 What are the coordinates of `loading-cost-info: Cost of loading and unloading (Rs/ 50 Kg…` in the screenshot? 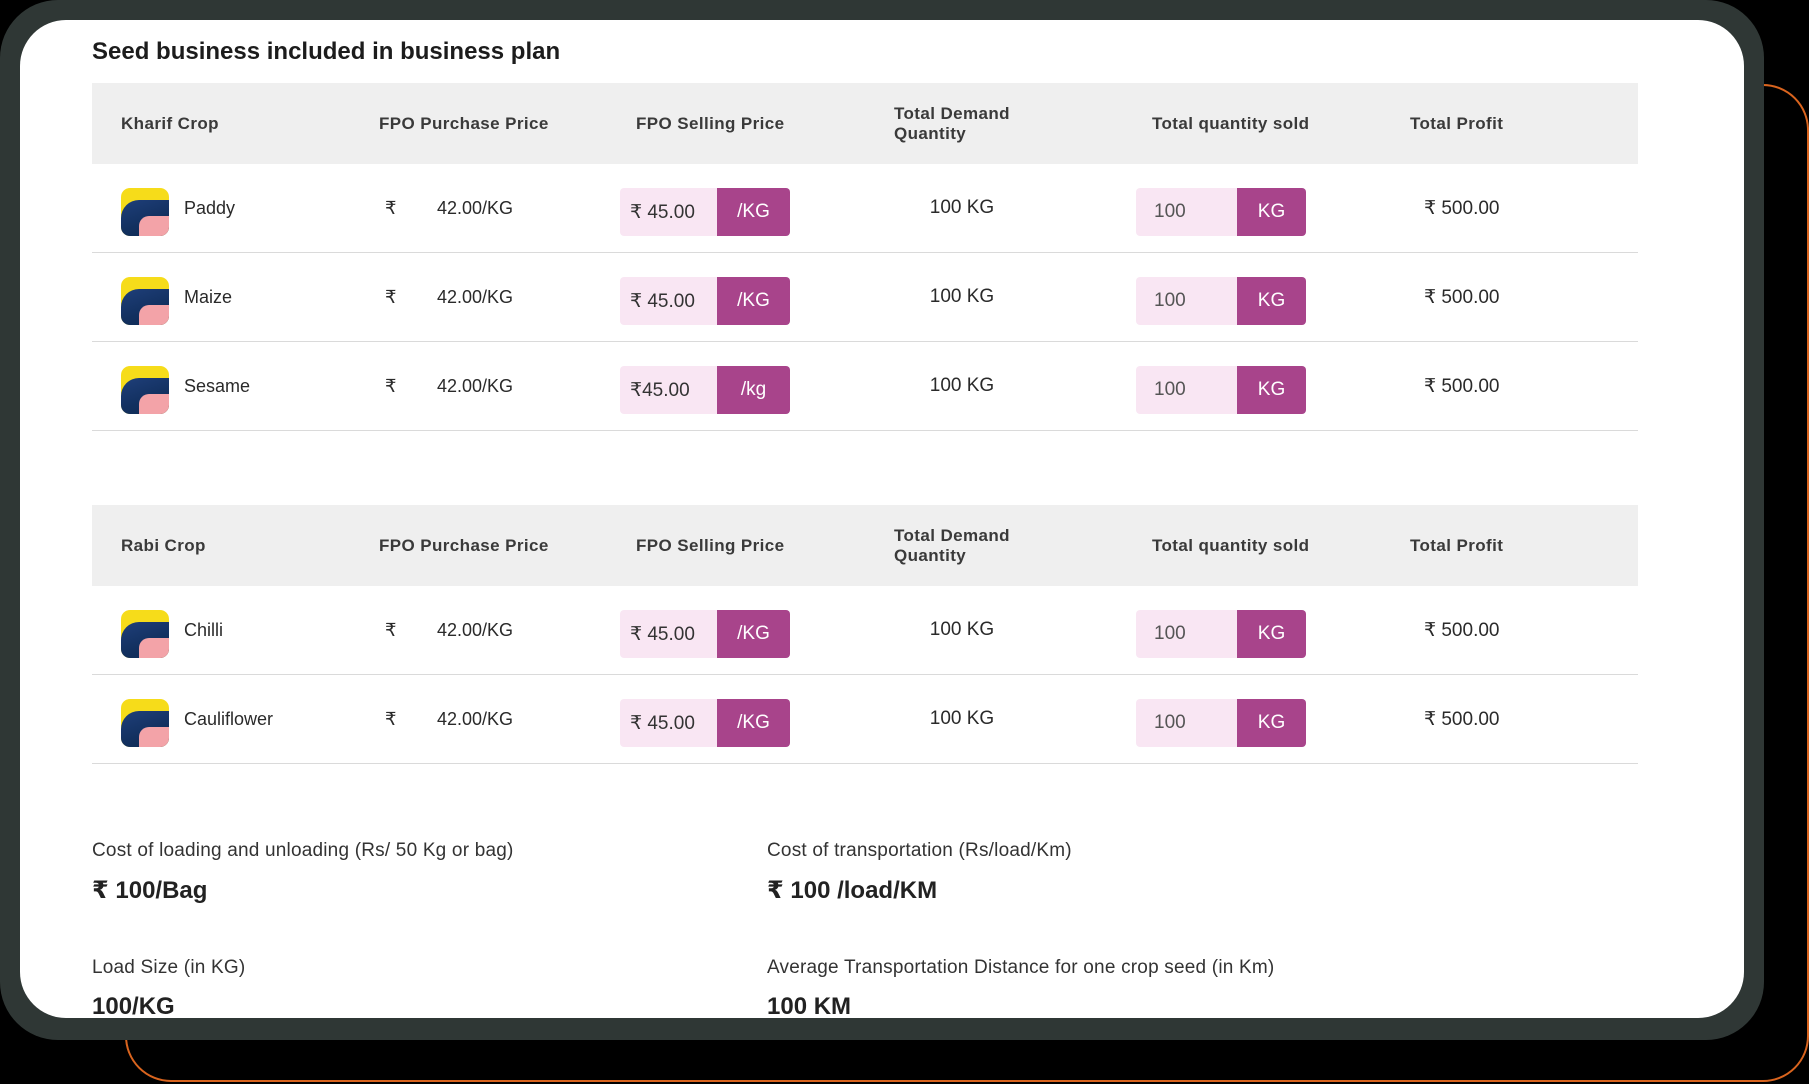 It's located at (303, 872).